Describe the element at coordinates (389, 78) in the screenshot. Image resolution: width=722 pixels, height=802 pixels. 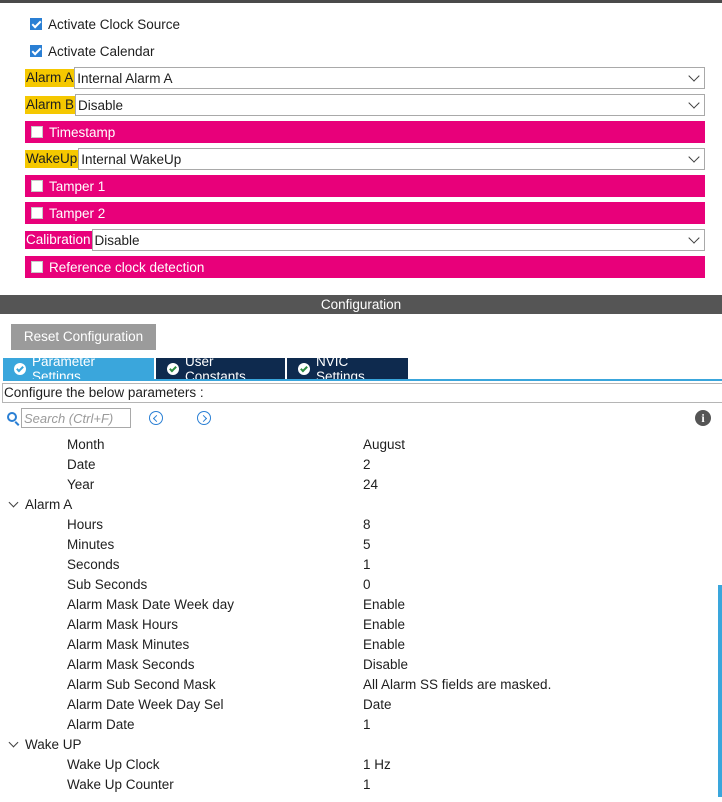
I see `alarm-a-select: Internal Alarm A` at that location.